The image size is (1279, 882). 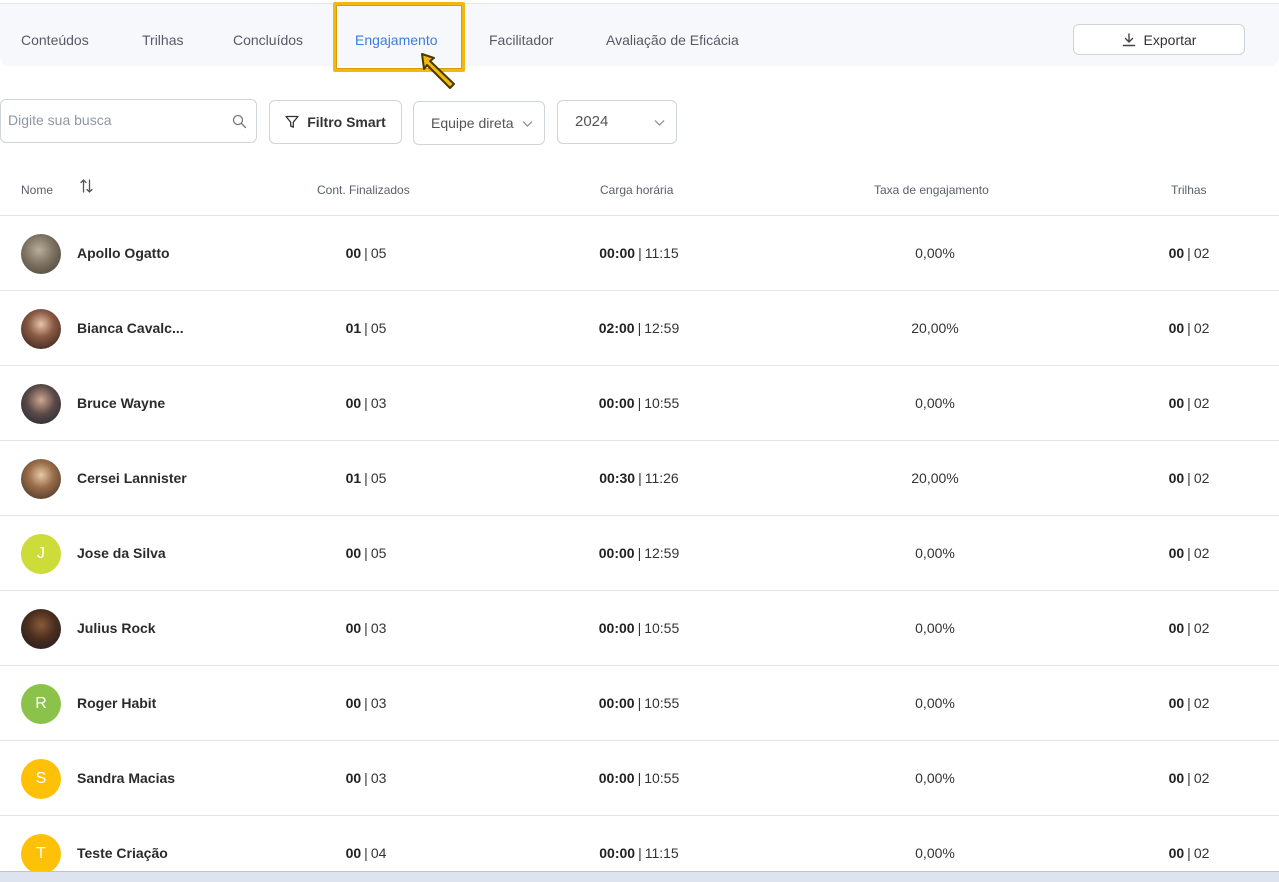 What do you see at coordinates (122, 853) in the screenshot?
I see `user-name: Teste Criação` at bounding box center [122, 853].